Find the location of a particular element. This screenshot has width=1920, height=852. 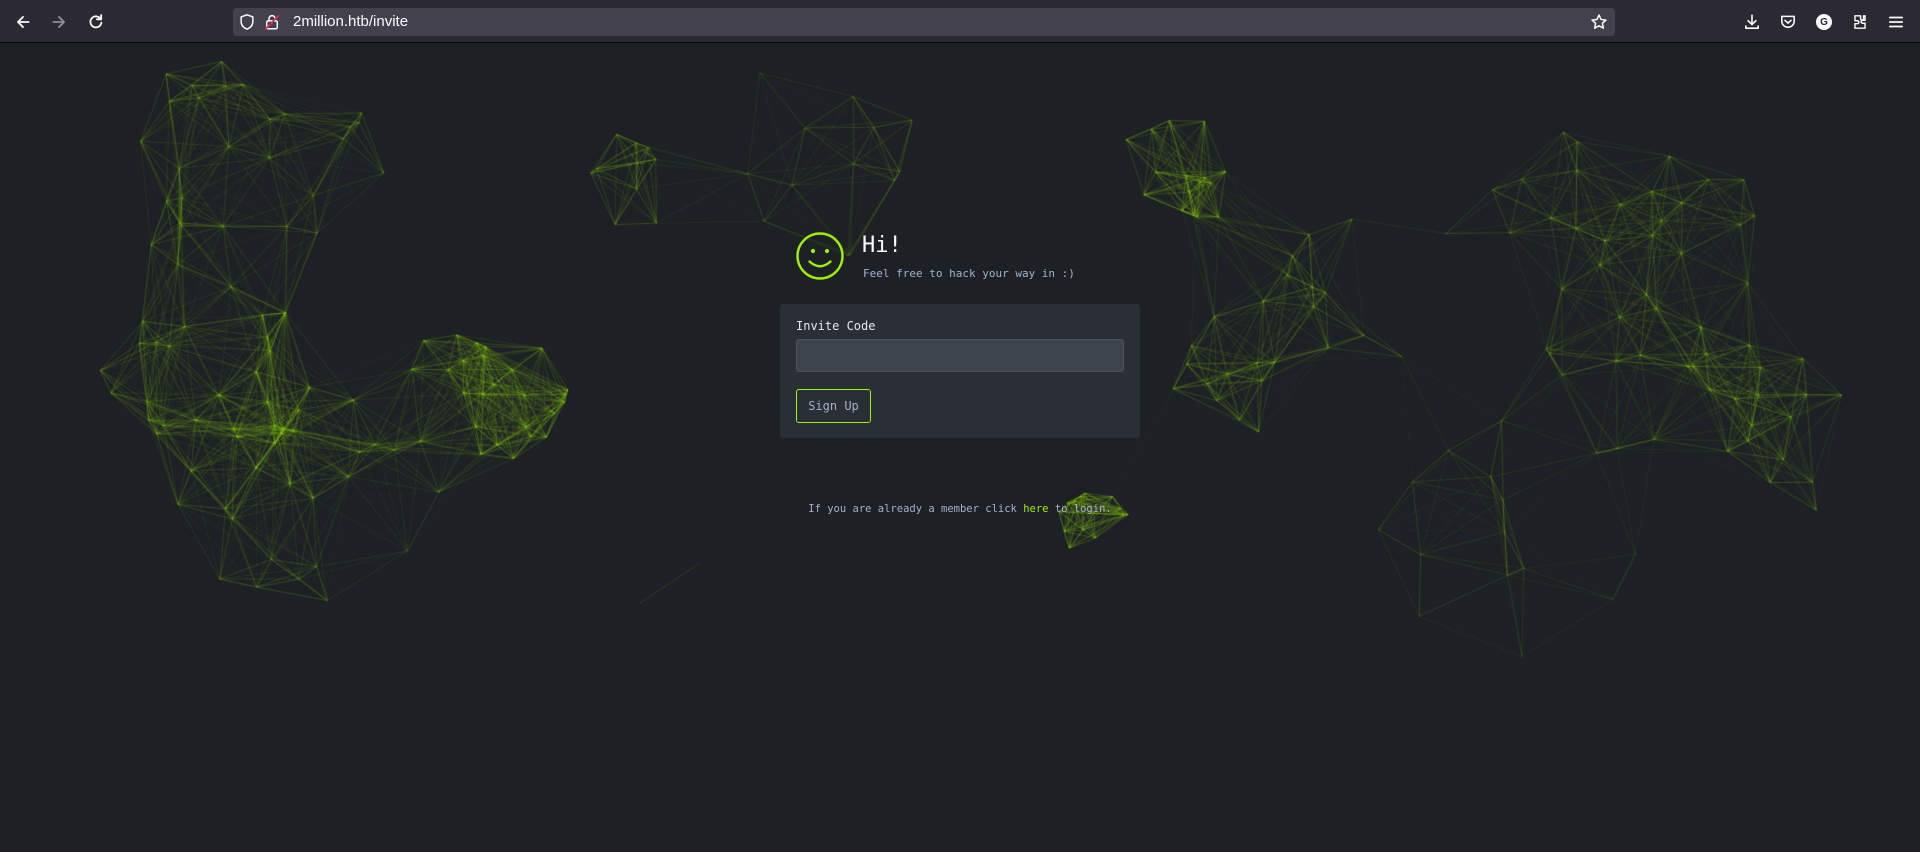

menu-icon is located at coordinates (1896, 22).